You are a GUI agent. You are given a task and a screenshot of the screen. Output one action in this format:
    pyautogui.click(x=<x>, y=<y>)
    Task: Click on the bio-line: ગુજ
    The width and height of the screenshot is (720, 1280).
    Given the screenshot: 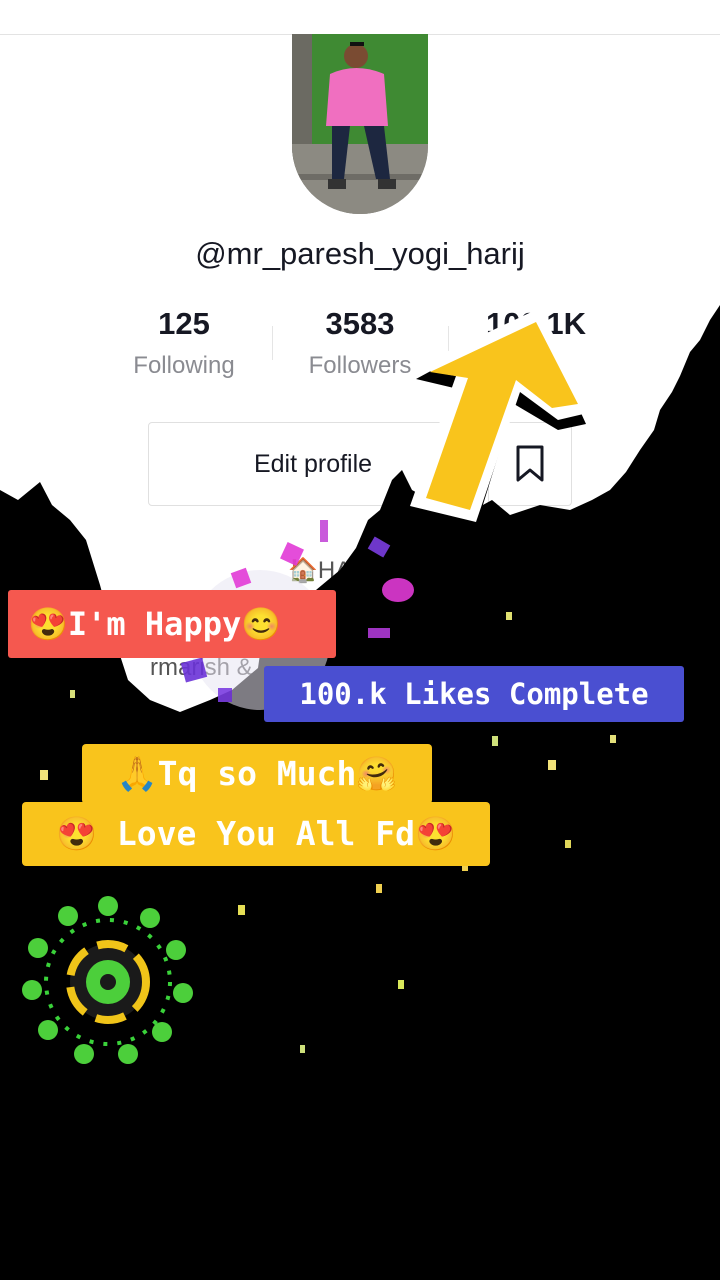 What is the action you would take?
    pyautogui.click(x=356, y=635)
    